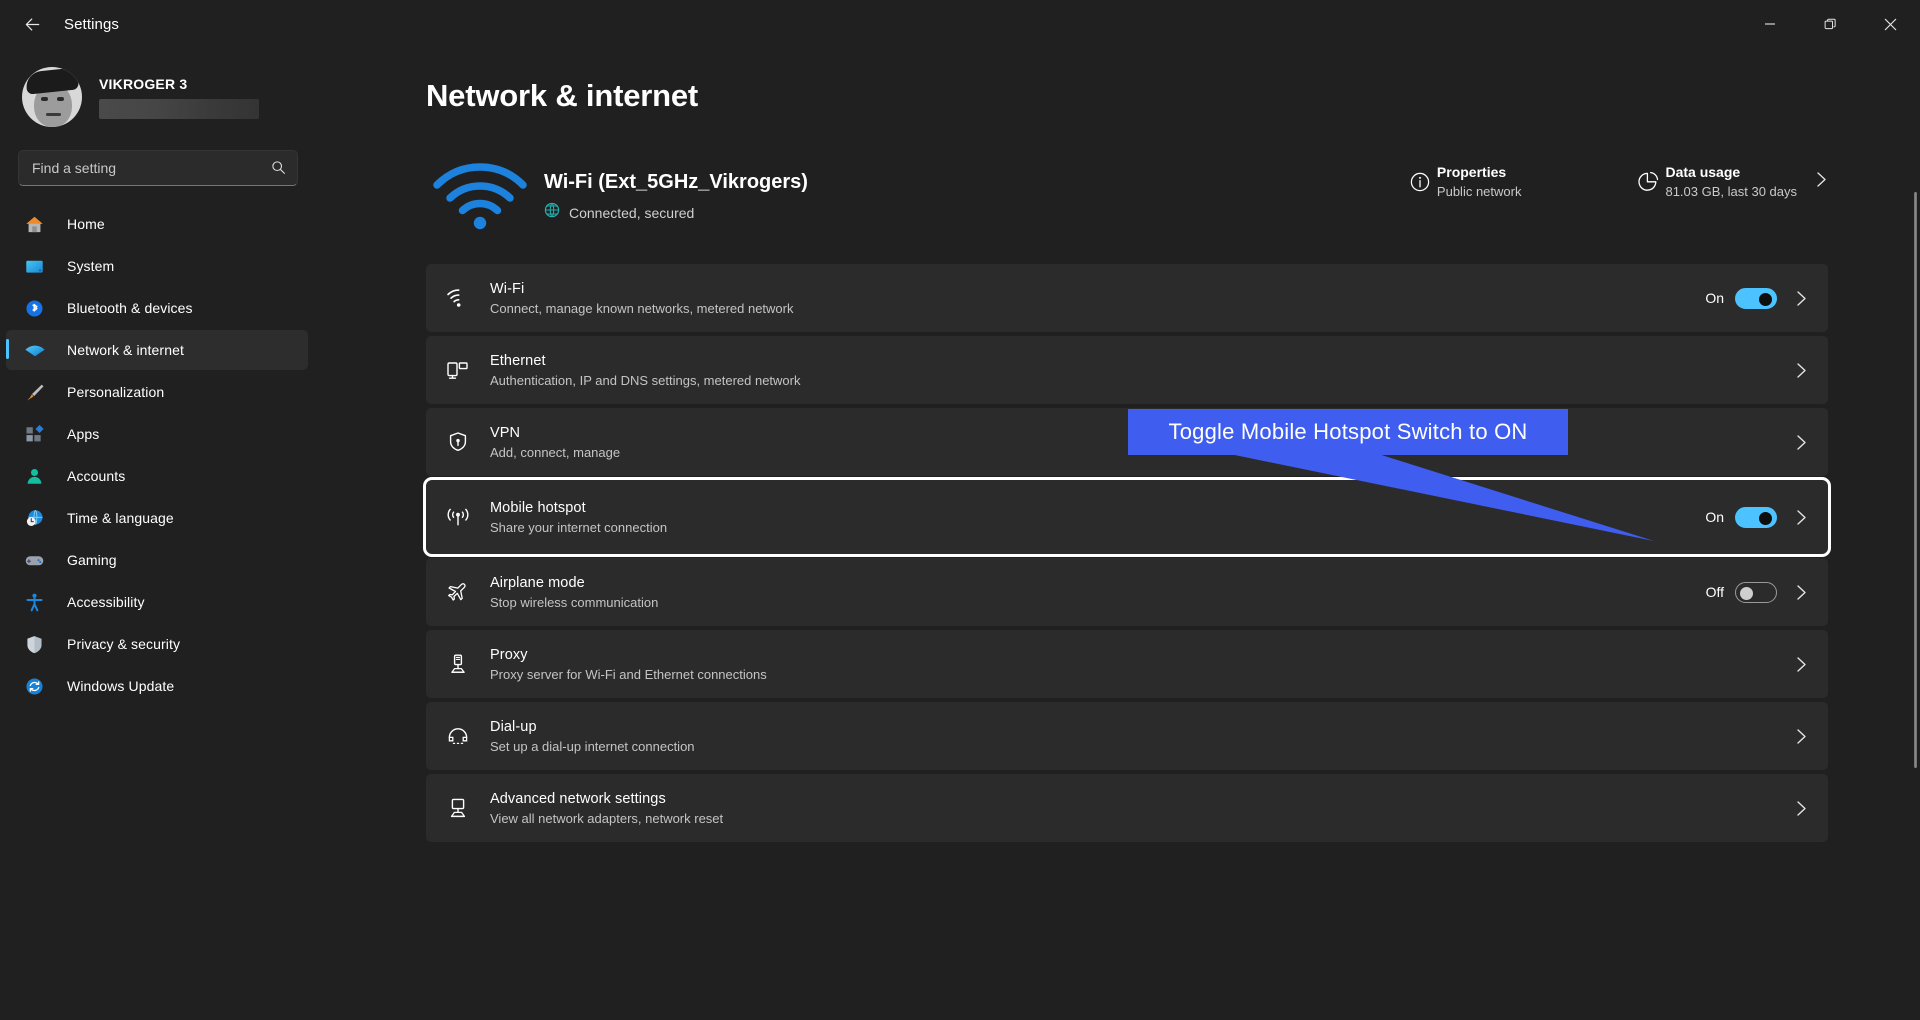  Describe the element at coordinates (37, 434) in the screenshot. I see `apps-icon` at that location.